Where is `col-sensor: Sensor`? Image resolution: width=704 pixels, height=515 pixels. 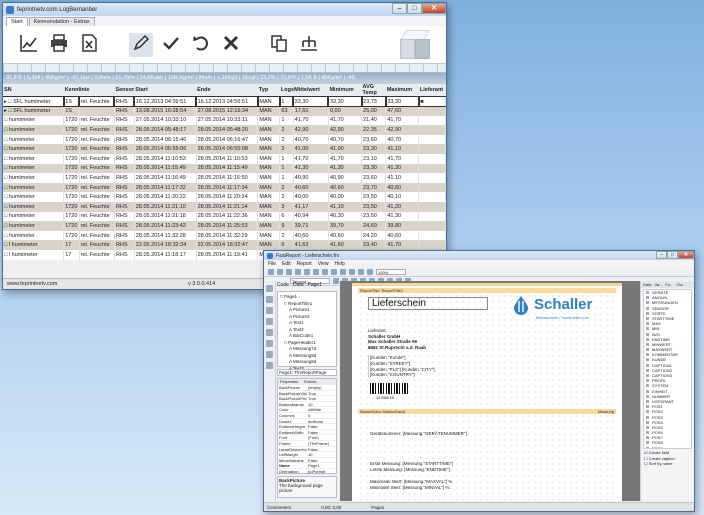
col-sensor: Sensor is located at coordinates (124, 90).